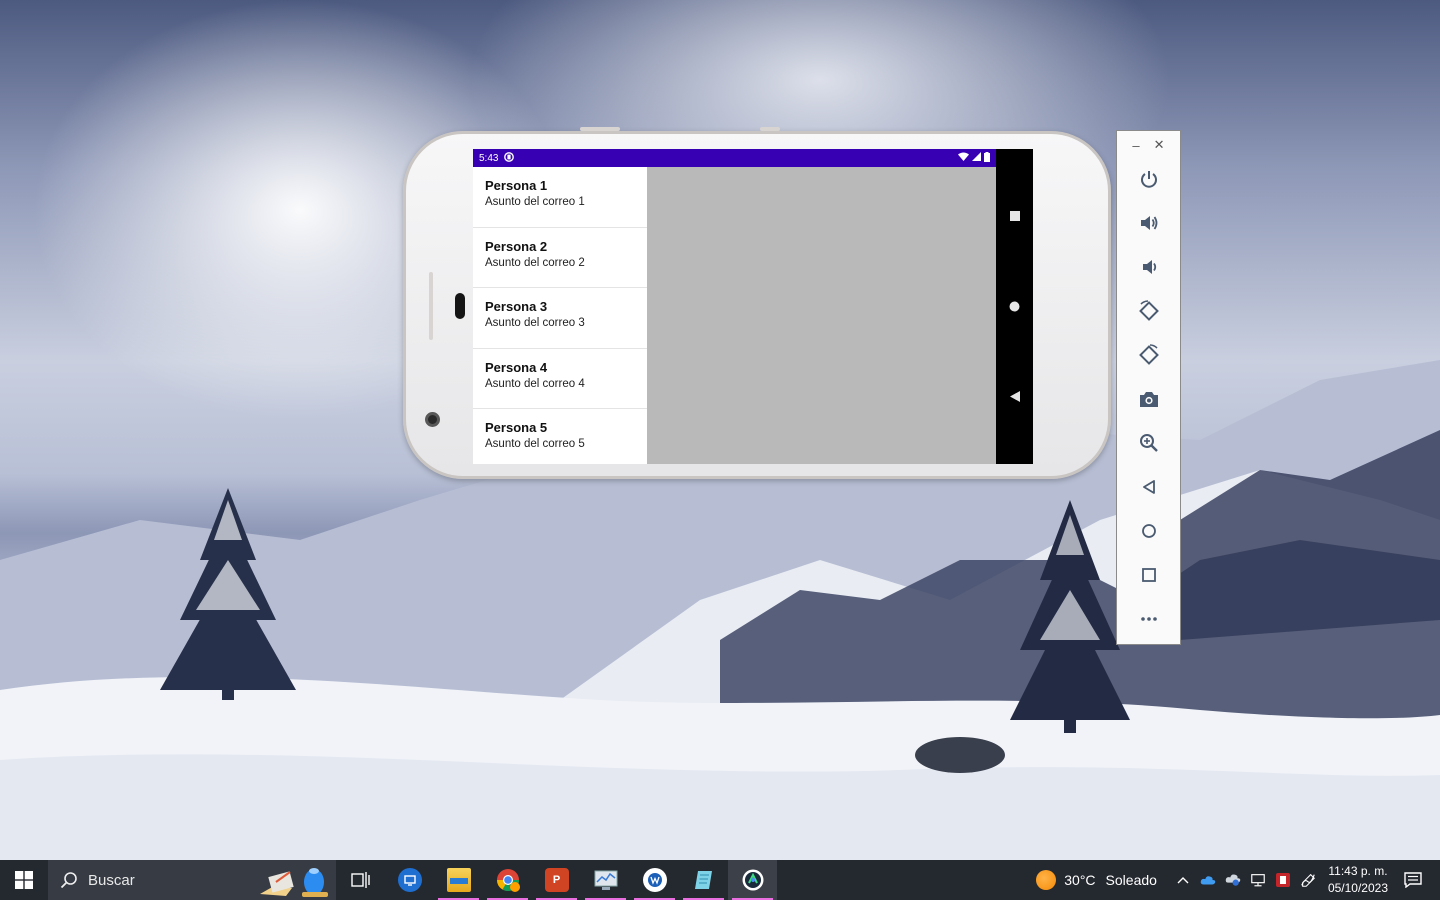 Image resolution: width=1440 pixels, height=900 pixels. I want to click on taskbar-search-box: Buscar, so click(192, 880).